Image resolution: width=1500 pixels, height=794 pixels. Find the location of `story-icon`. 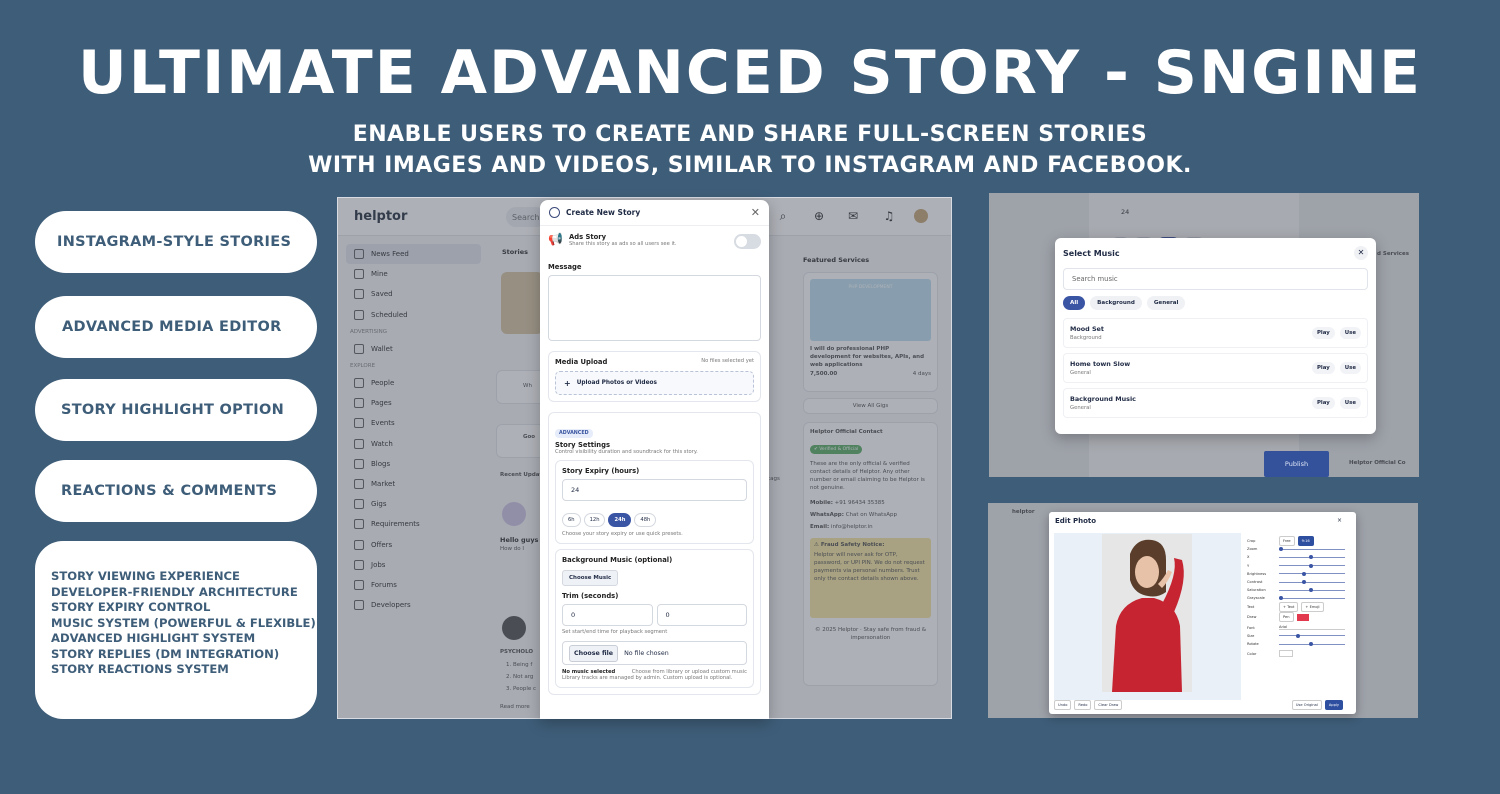

story-icon is located at coordinates (554, 212).